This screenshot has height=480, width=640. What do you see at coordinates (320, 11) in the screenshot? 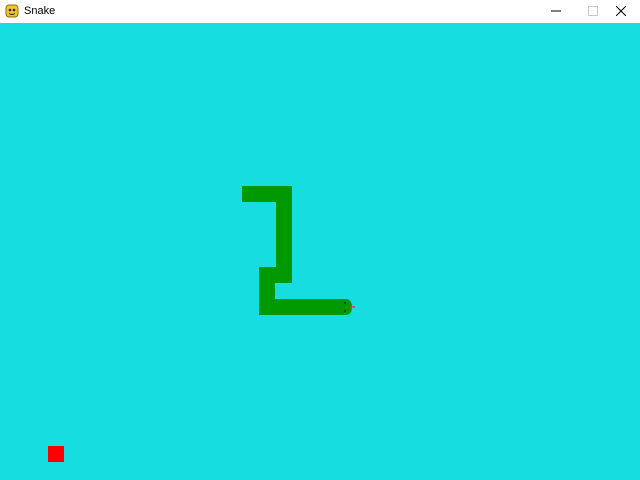
I see `title-bar: Snake` at bounding box center [320, 11].